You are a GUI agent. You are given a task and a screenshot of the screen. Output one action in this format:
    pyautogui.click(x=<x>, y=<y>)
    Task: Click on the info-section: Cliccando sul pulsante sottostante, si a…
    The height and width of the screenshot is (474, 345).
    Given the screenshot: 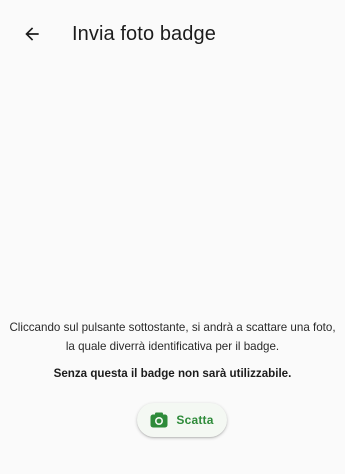 What is the action you would take?
    pyautogui.click(x=172, y=350)
    